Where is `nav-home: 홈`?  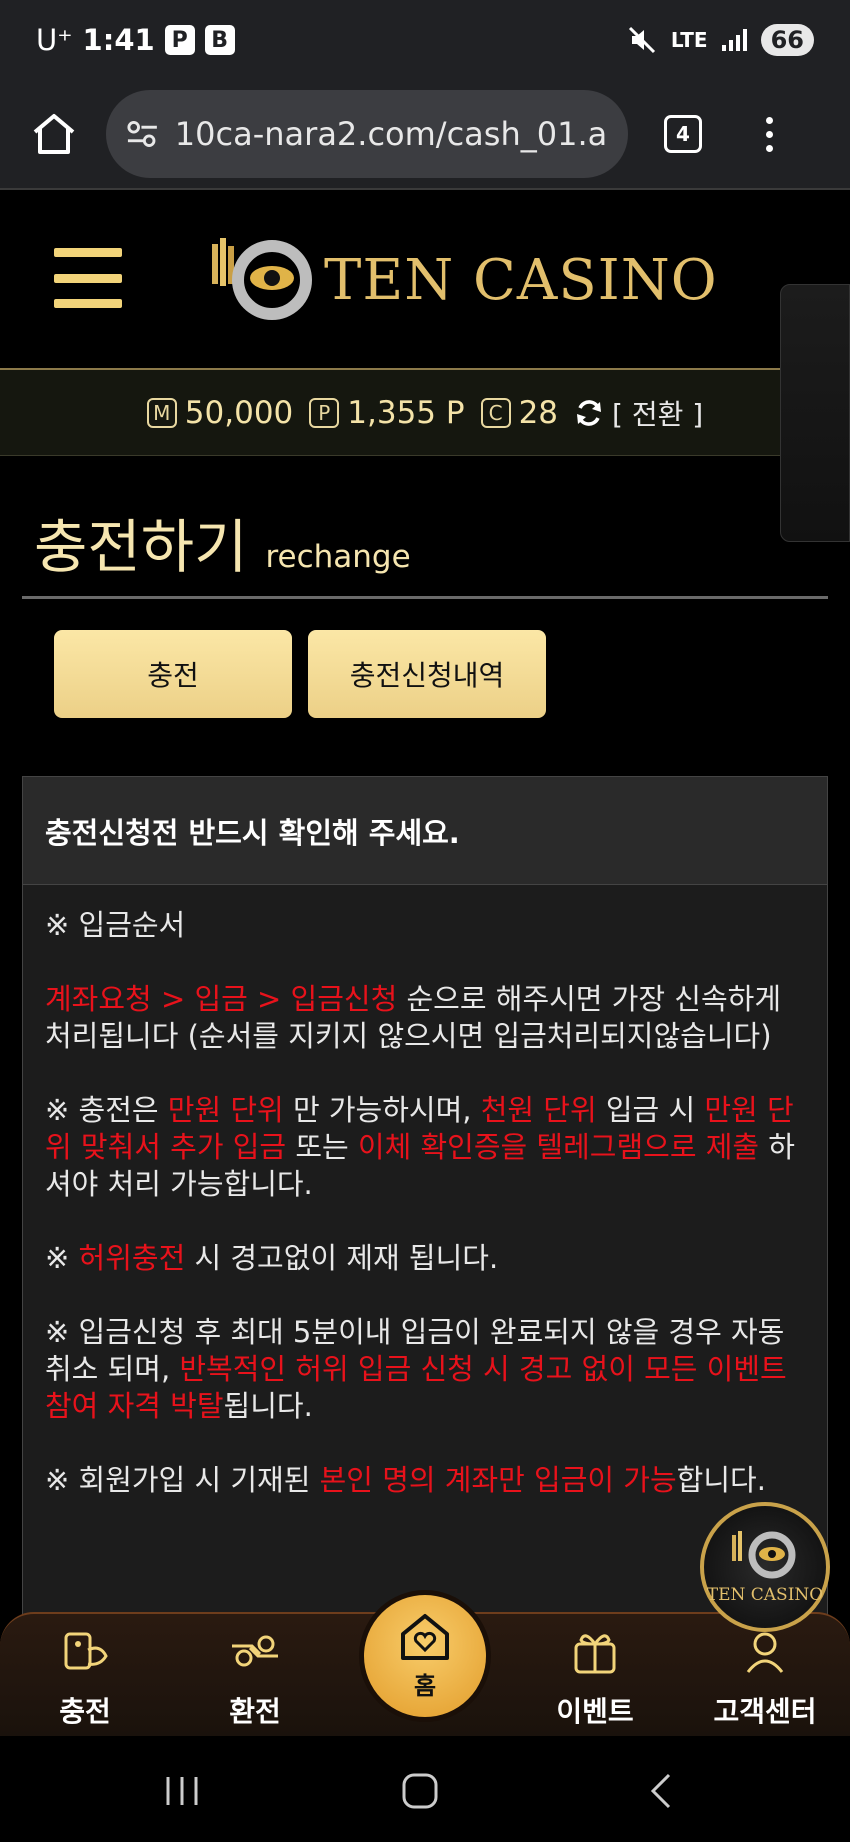 nav-home: 홈 is located at coordinates (425, 1656).